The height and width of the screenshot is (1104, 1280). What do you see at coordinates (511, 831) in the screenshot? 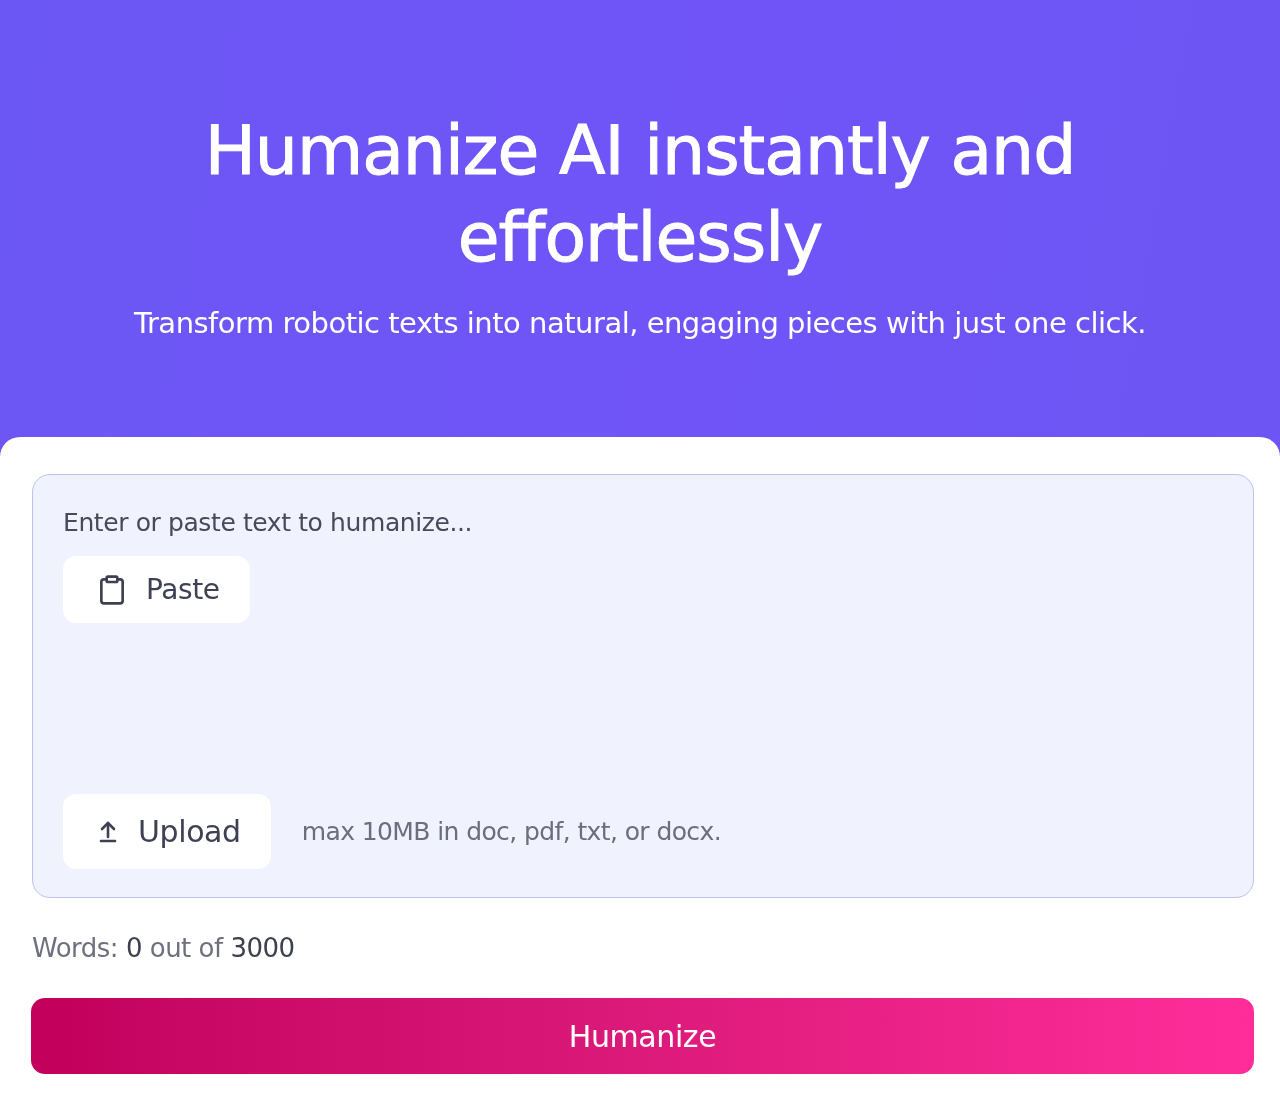
I see `upload-hint: max 10MB in doc, pdf, txt, or docx.` at bounding box center [511, 831].